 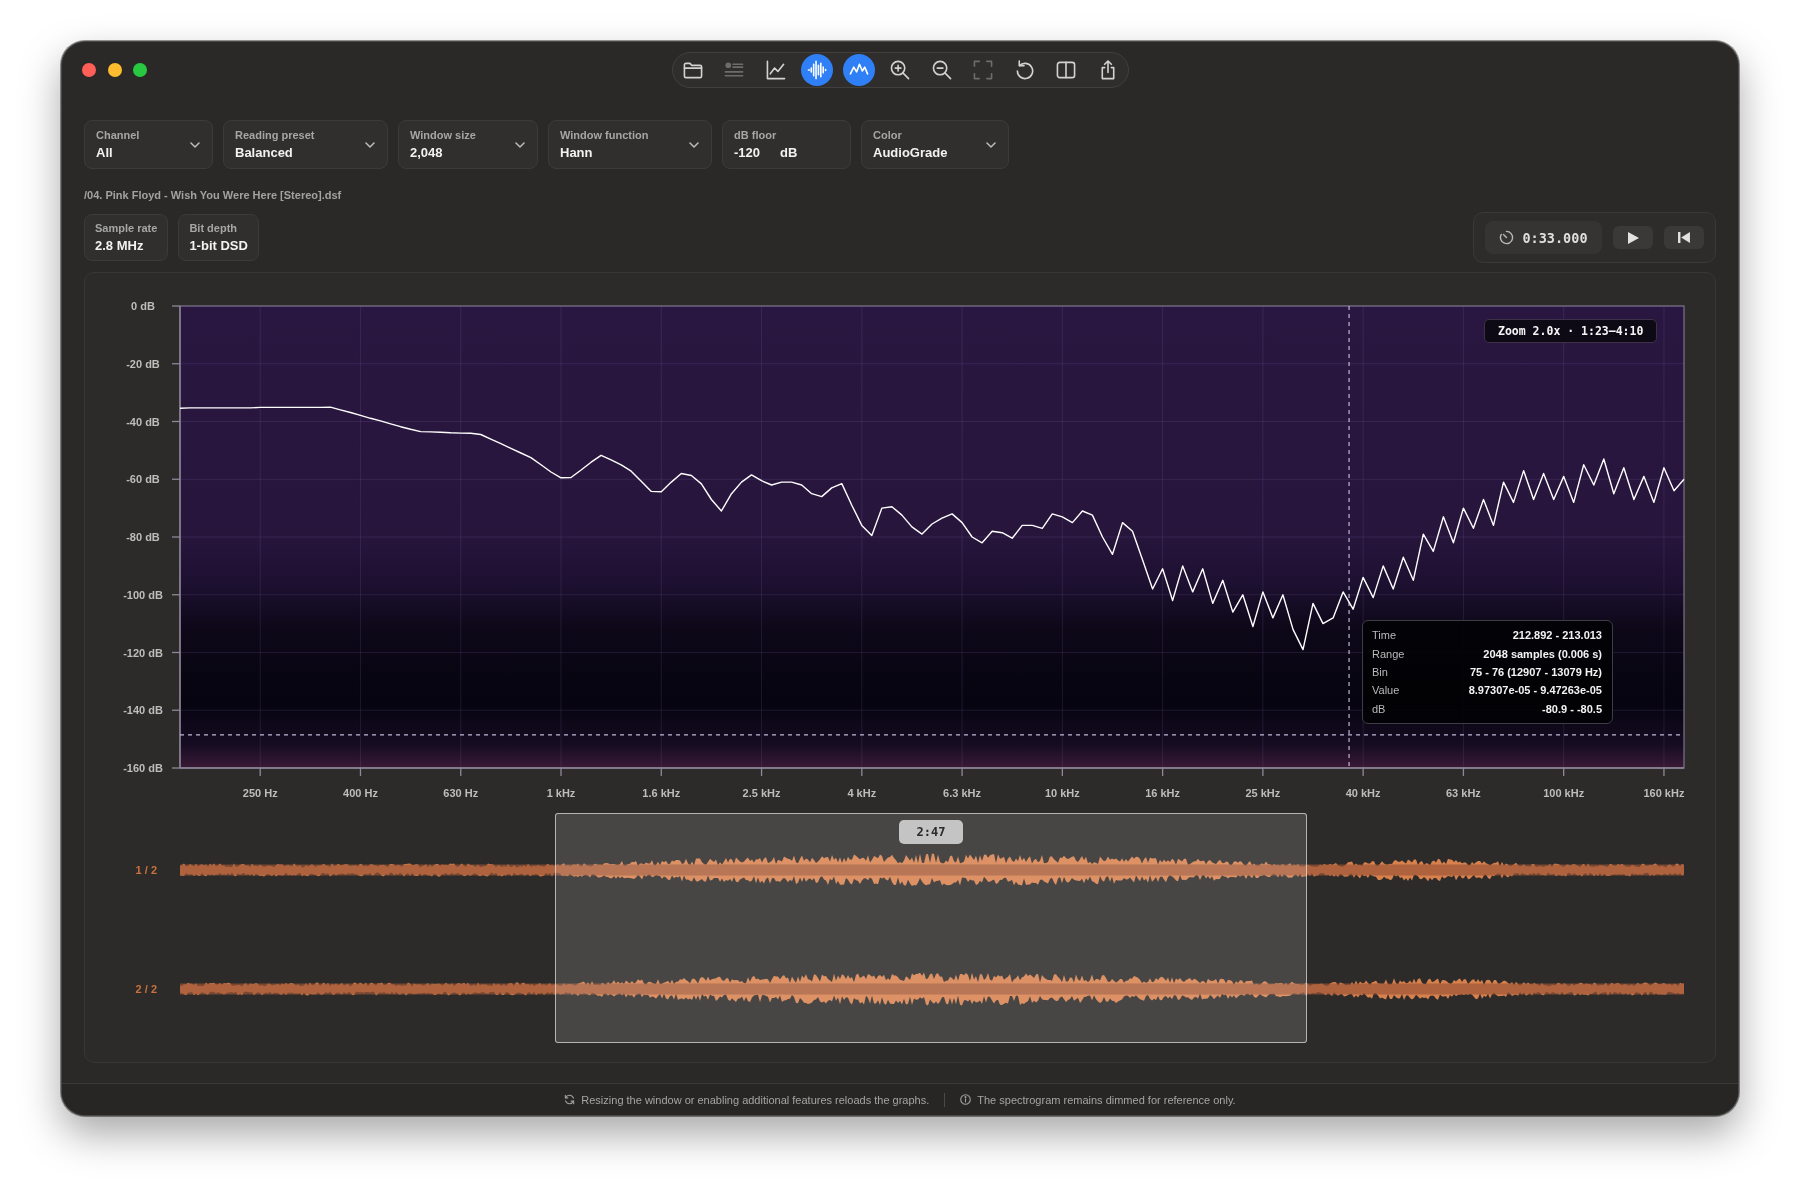 I want to click on x-axis-label: 1.6 kHz, so click(x=661, y=793).